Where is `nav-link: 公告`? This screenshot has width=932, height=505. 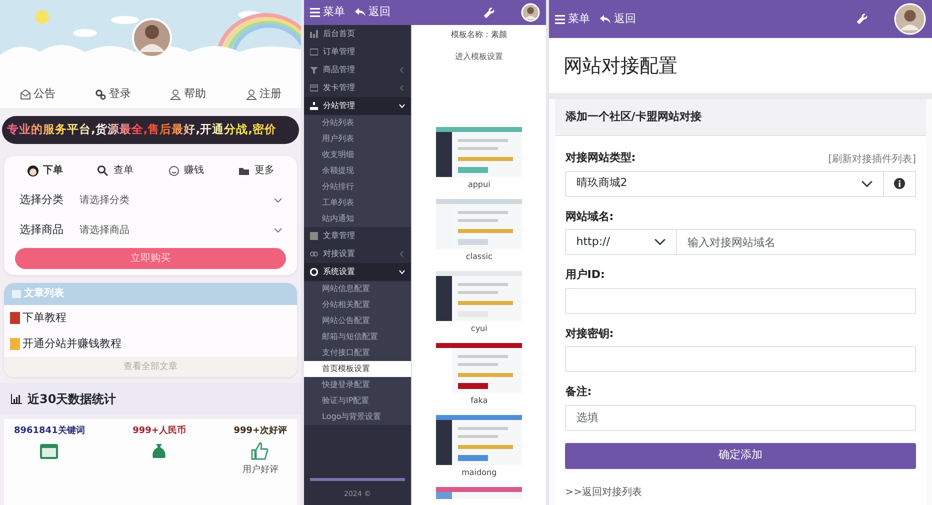
nav-link: 公告 is located at coordinates (38, 94).